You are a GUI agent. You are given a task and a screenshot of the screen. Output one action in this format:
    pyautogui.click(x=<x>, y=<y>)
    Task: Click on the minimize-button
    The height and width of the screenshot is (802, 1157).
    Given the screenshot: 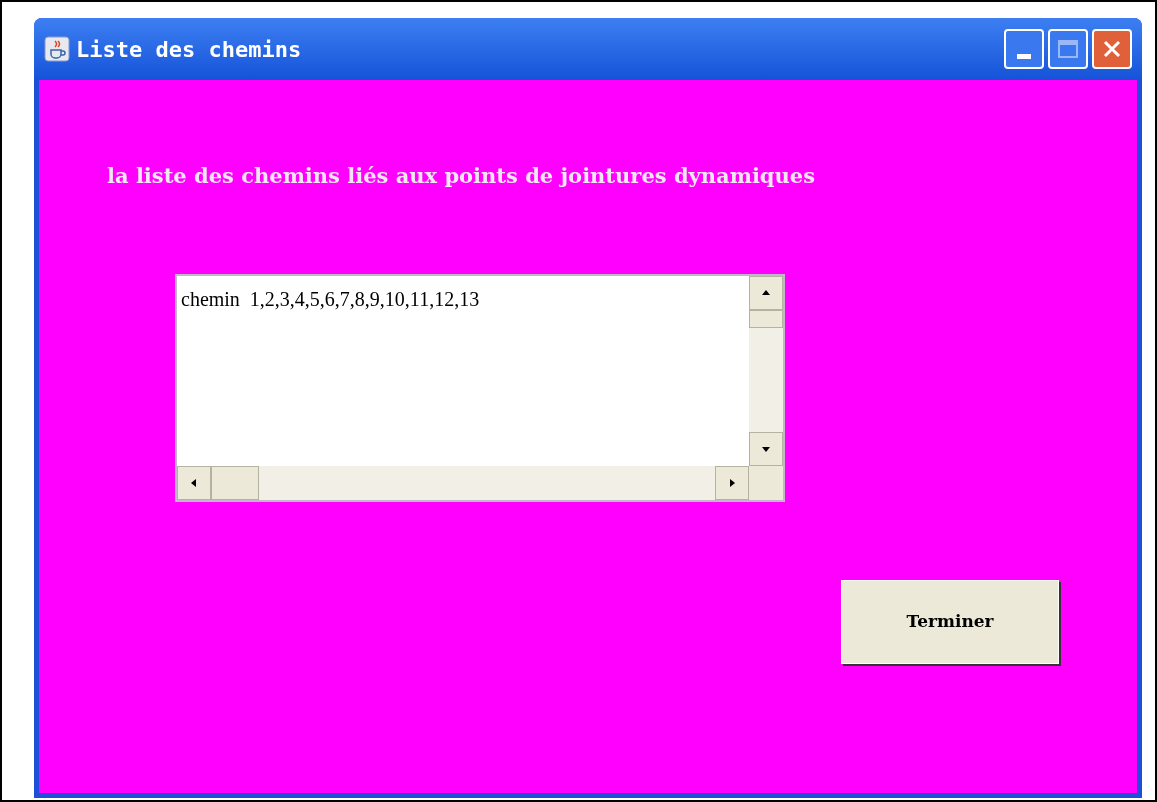 What is the action you would take?
    pyautogui.click(x=1024, y=49)
    